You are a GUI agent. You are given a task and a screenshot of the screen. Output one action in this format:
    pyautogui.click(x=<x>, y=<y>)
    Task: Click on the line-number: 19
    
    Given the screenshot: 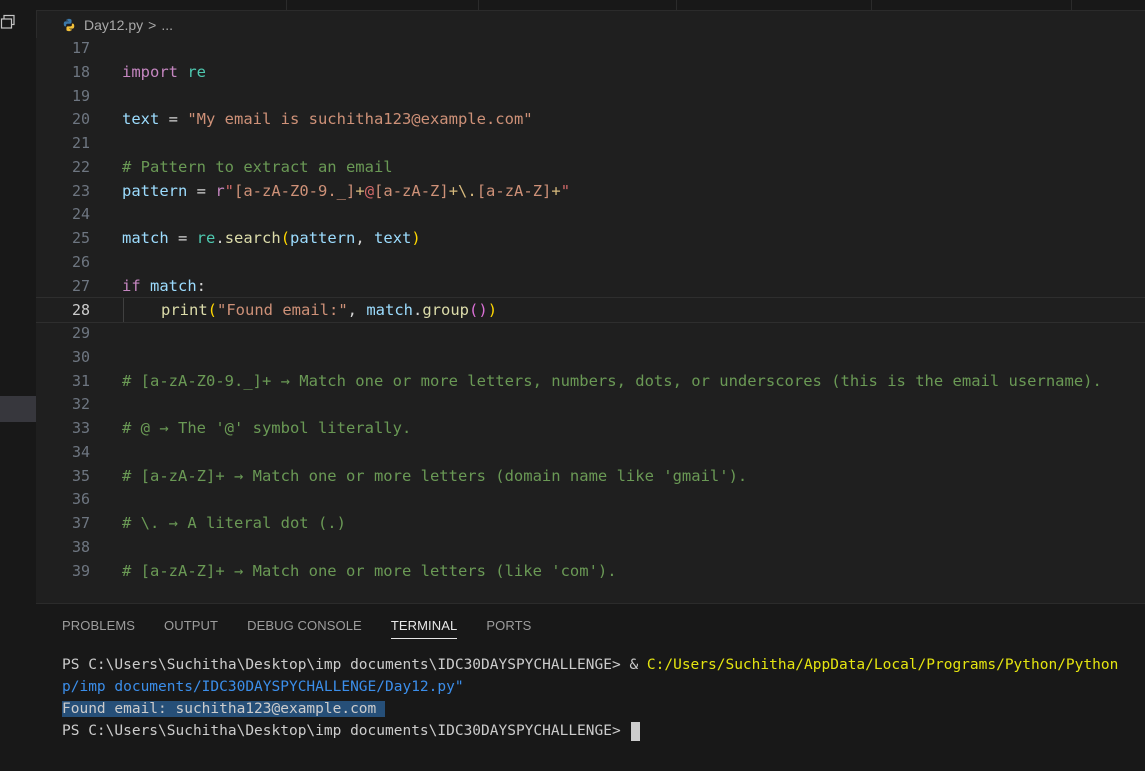 What is the action you would take?
    pyautogui.click(x=80, y=95)
    